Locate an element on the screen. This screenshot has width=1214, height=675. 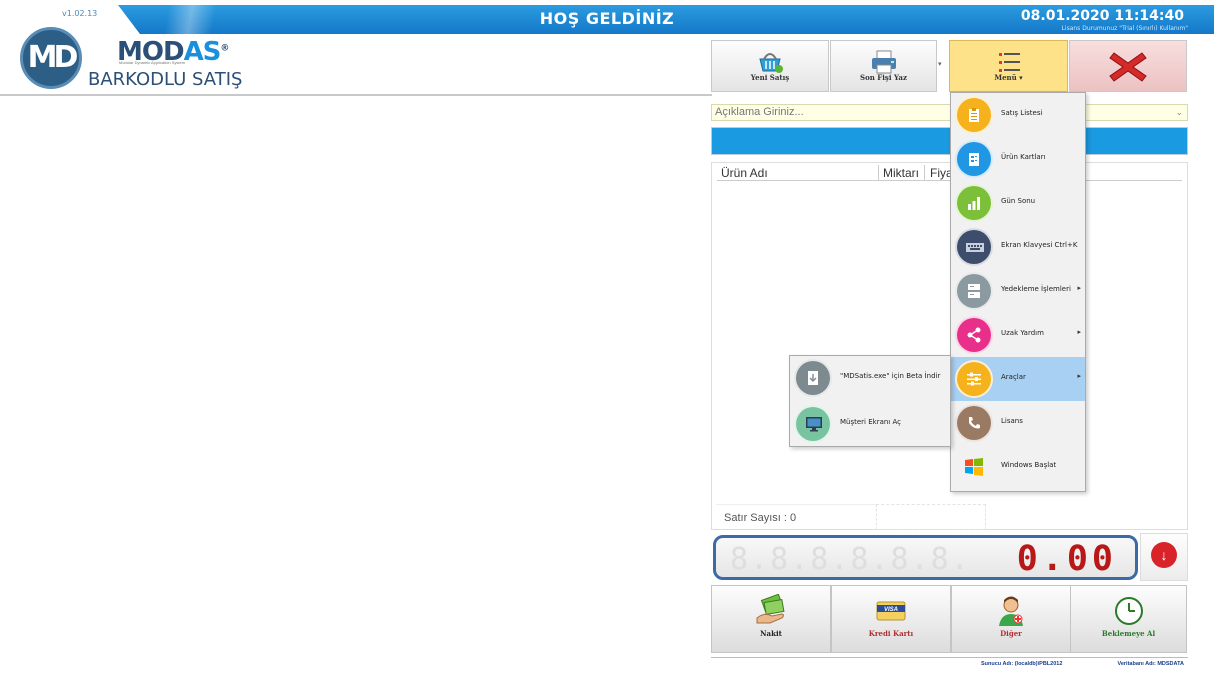
clock-icon is located at coordinates (1128, 611).